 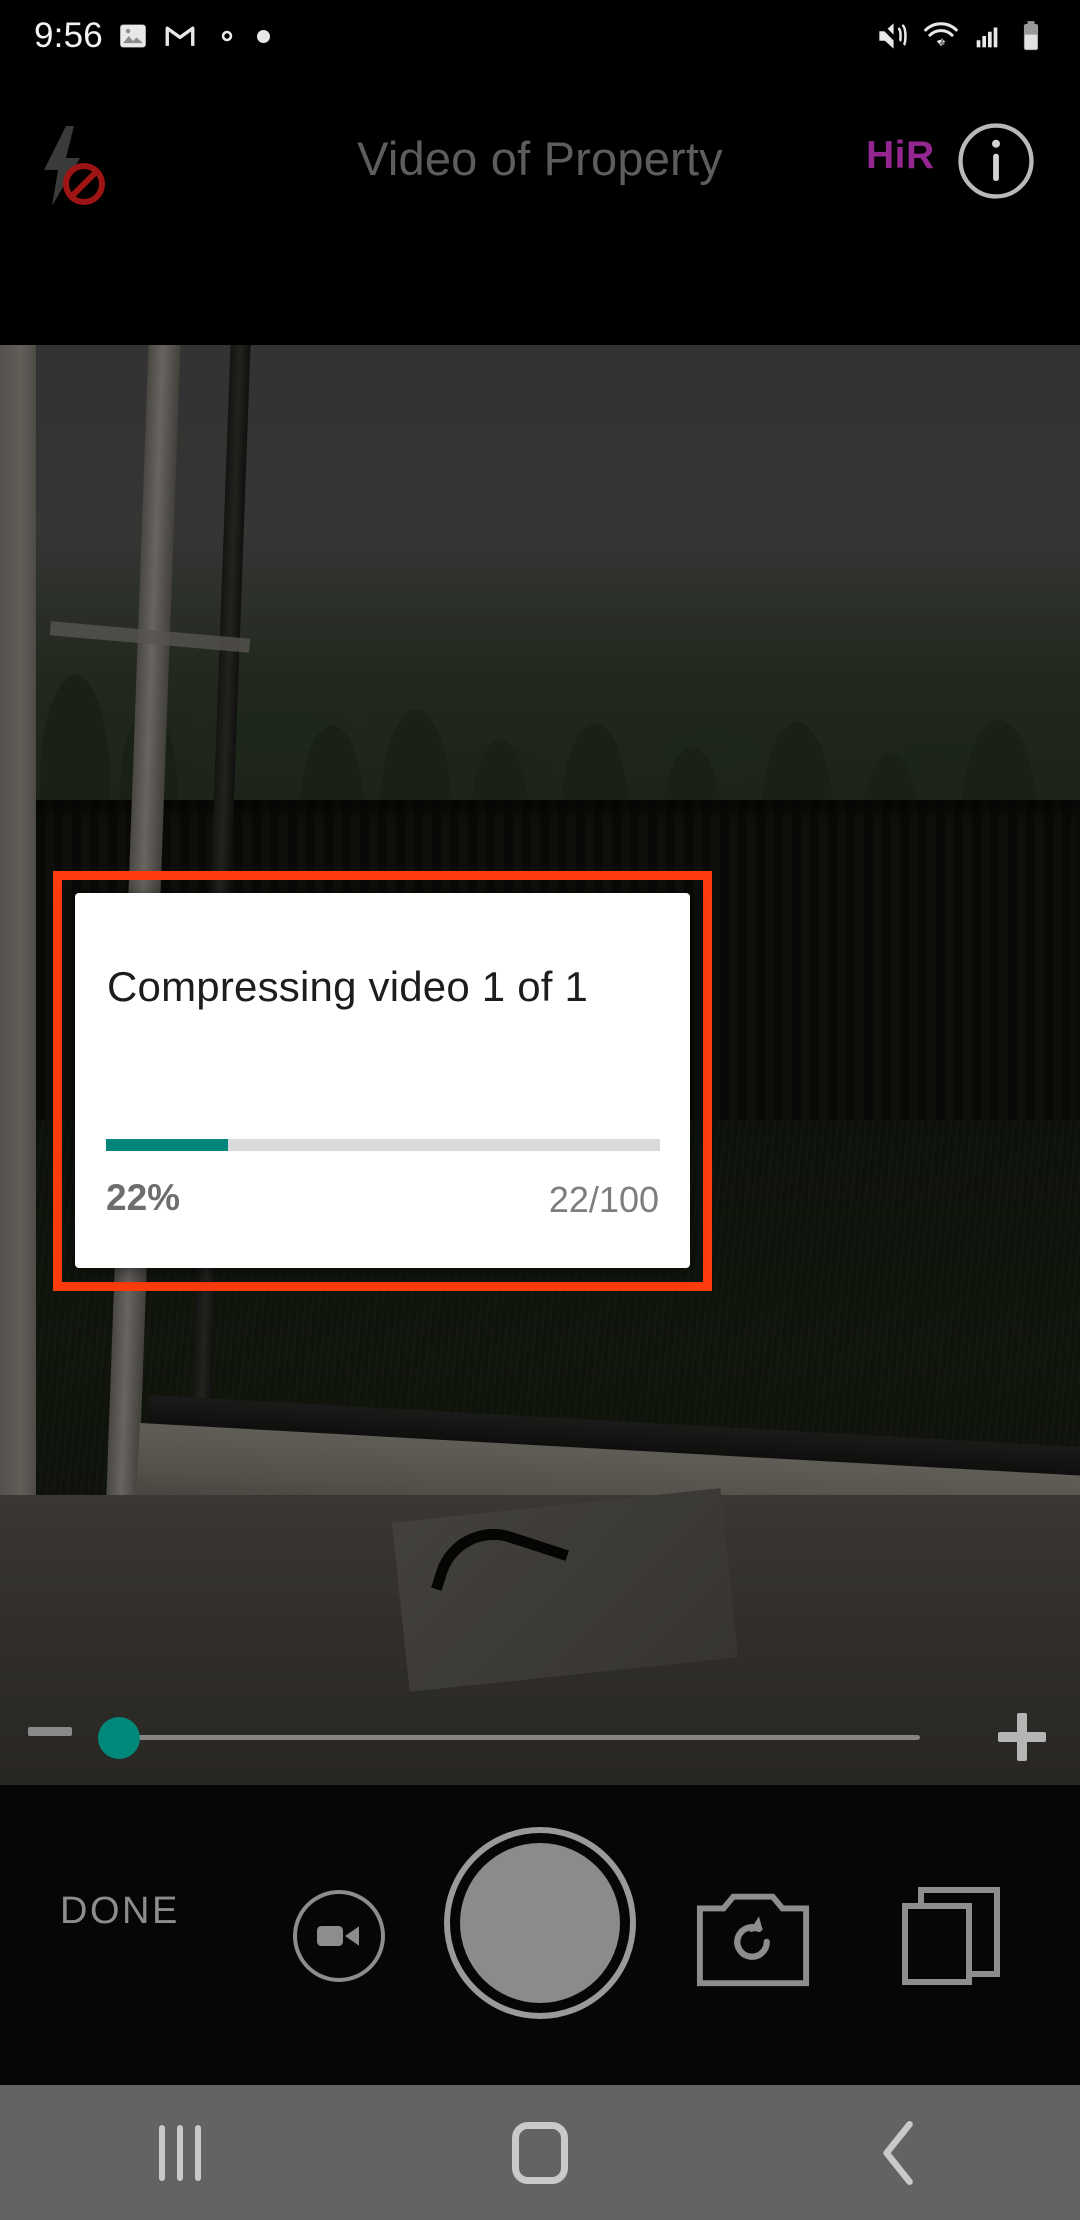 I want to click on done-button: DONE, so click(x=120, y=1911).